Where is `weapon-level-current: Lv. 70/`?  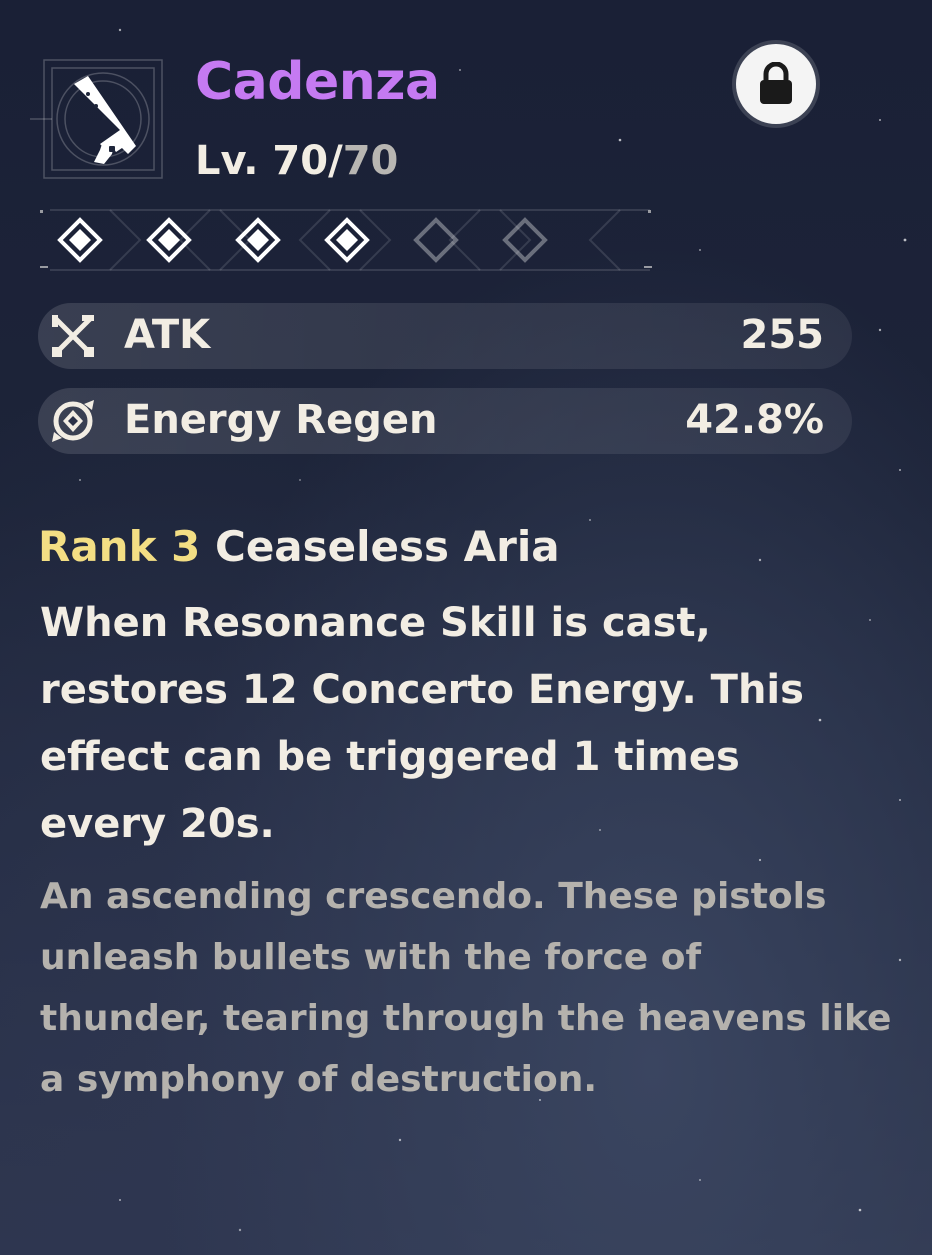 weapon-level-current: Lv. 70/ is located at coordinates (269, 161).